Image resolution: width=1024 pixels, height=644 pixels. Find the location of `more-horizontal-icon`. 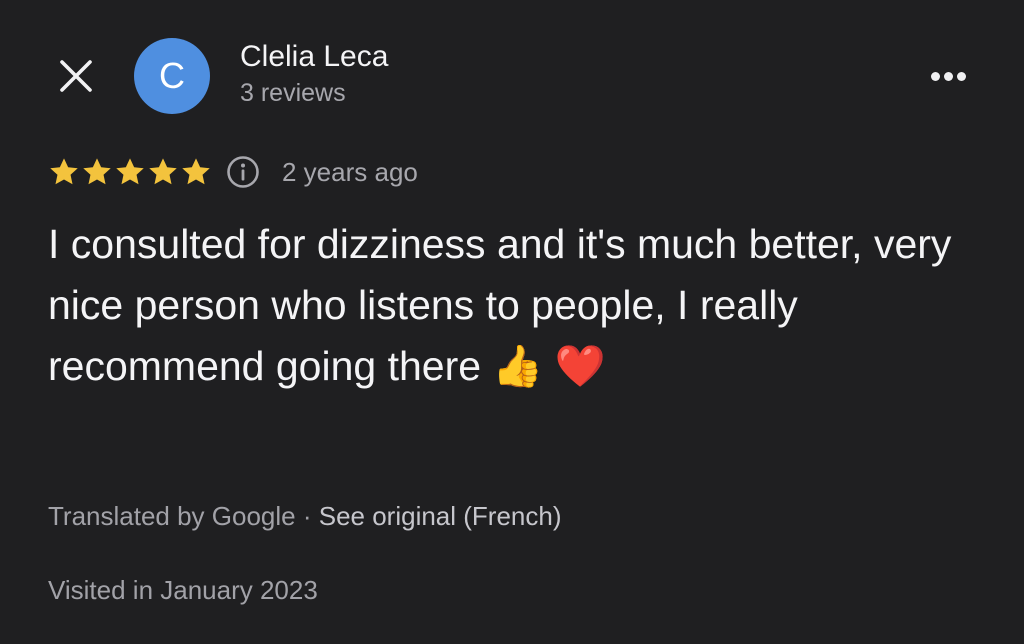

more-horizontal-icon is located at coordinates (935, 76).